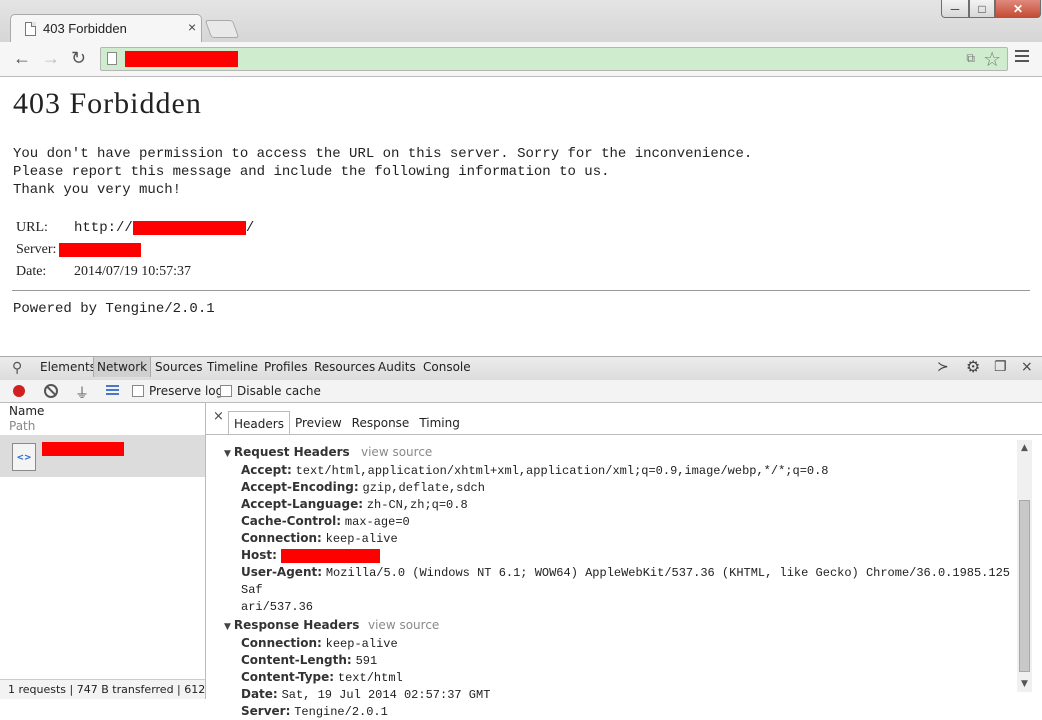  What do you see at coordinates (226, 391) in the screenshot?
I see `disable-cache-box` at bounding box center [226, 391].